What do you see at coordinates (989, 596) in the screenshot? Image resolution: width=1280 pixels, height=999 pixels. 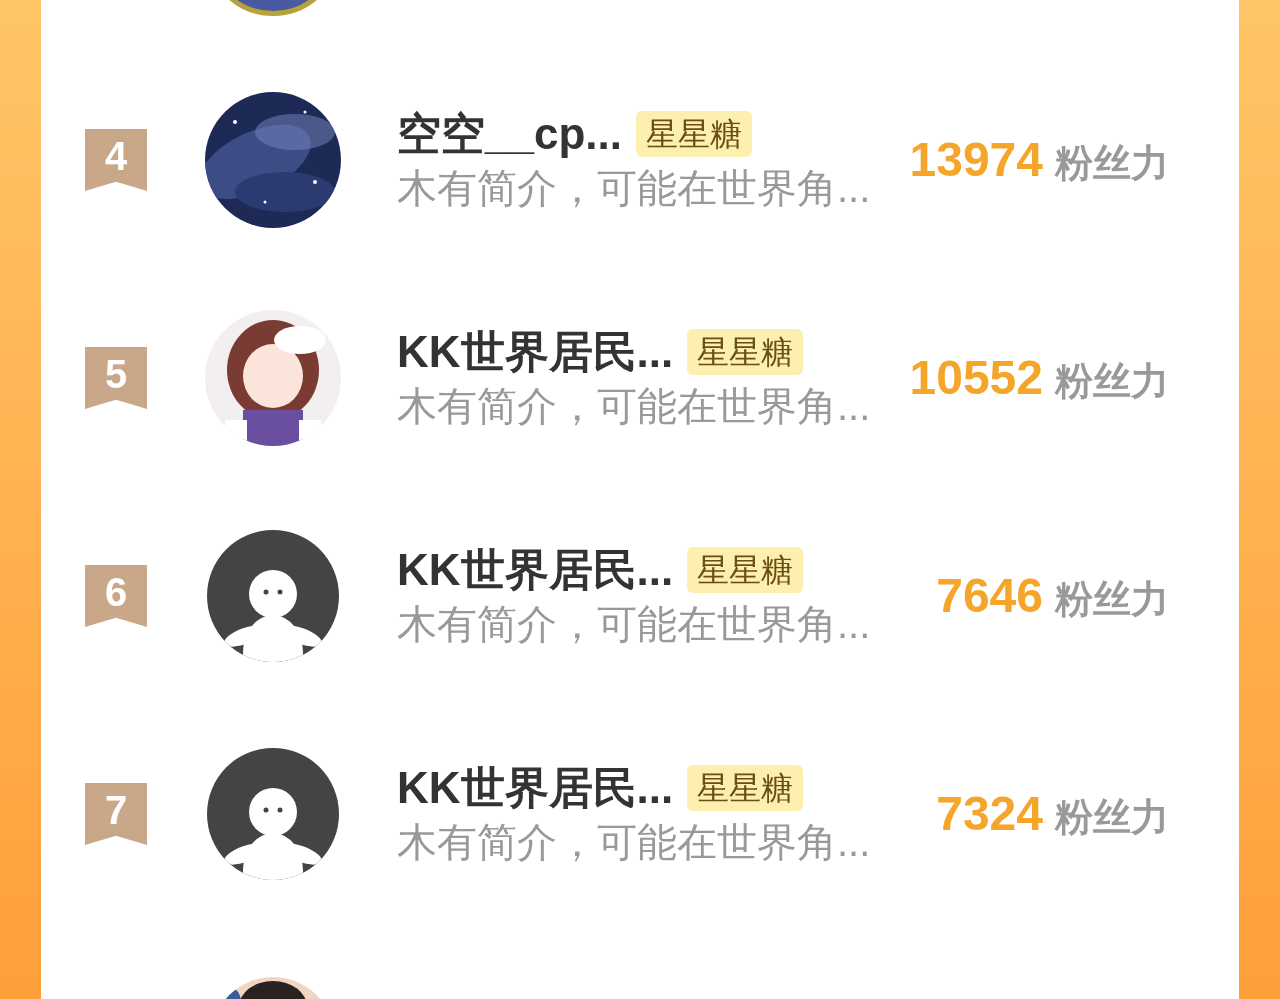 I see `fan-score: 7646` at bounding box center [989, 596].